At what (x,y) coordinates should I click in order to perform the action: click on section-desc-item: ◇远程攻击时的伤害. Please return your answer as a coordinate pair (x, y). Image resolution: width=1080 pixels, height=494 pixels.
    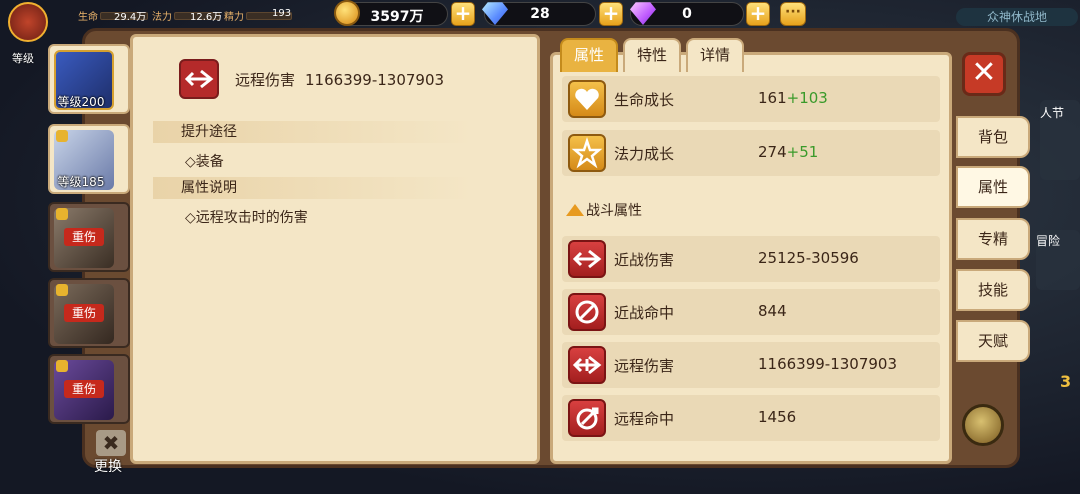
    Looking at the image, I should click on (246, 218).